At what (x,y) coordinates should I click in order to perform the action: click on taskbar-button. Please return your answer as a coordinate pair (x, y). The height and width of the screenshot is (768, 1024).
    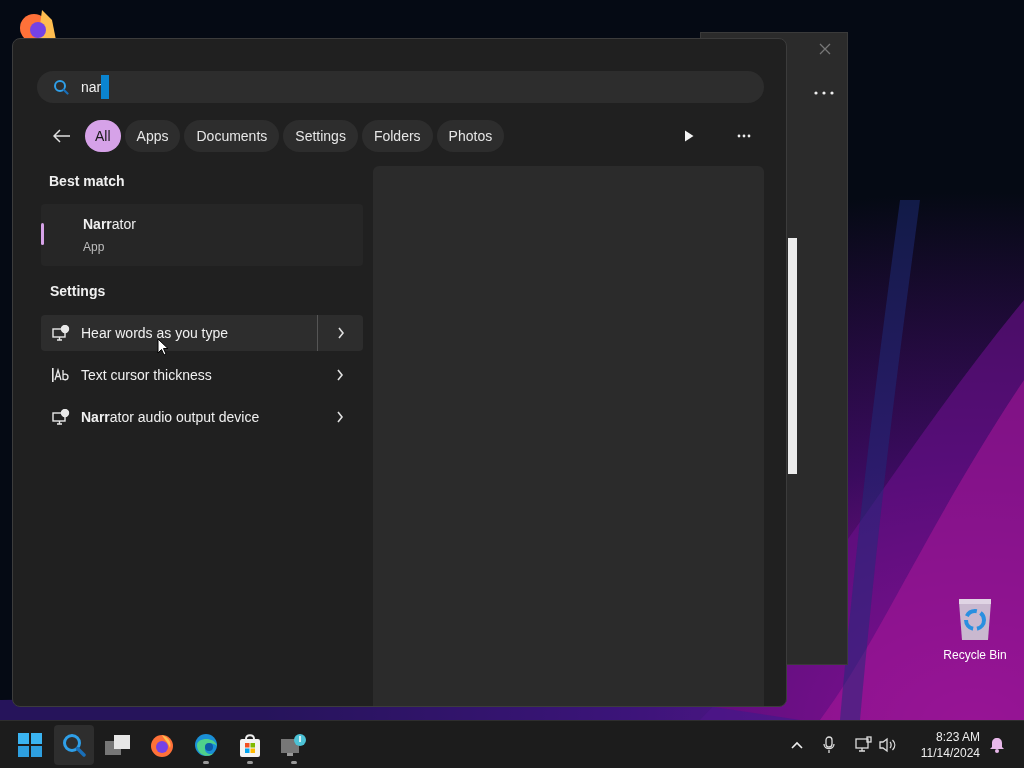
    Looking at the image, I should click on (74, 744).